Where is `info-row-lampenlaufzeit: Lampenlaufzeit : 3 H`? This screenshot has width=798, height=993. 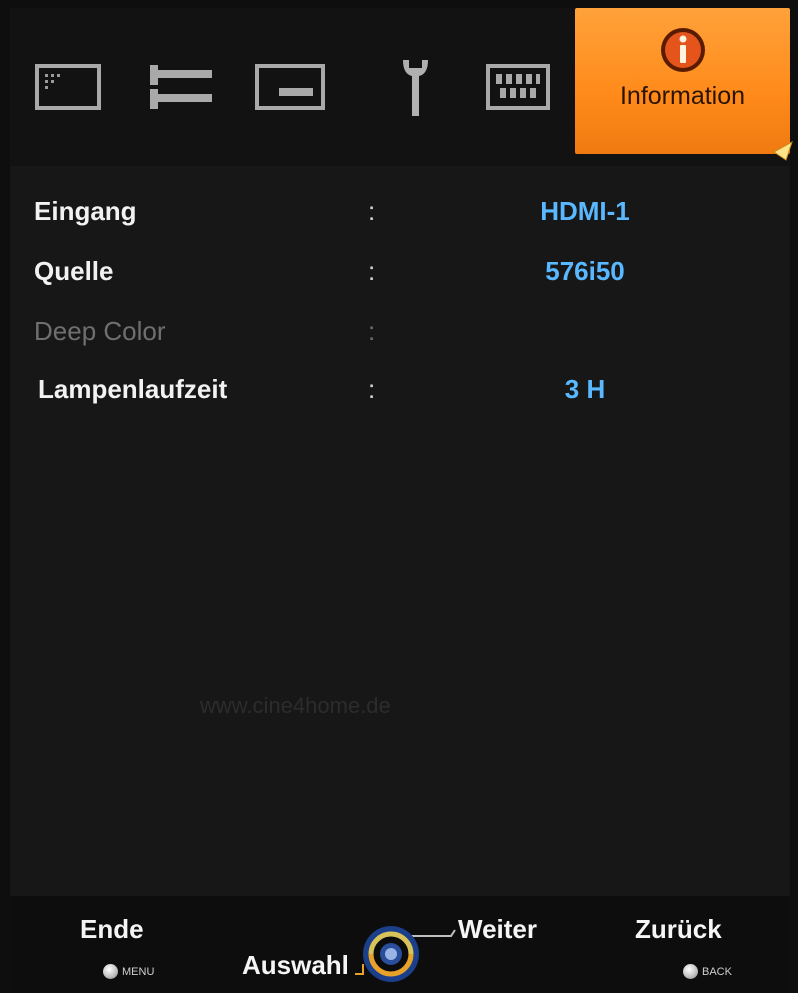
info-row-lampenlaufzeit: Lampenlaufzeit : 3 H is located at coordinates (400, 389).